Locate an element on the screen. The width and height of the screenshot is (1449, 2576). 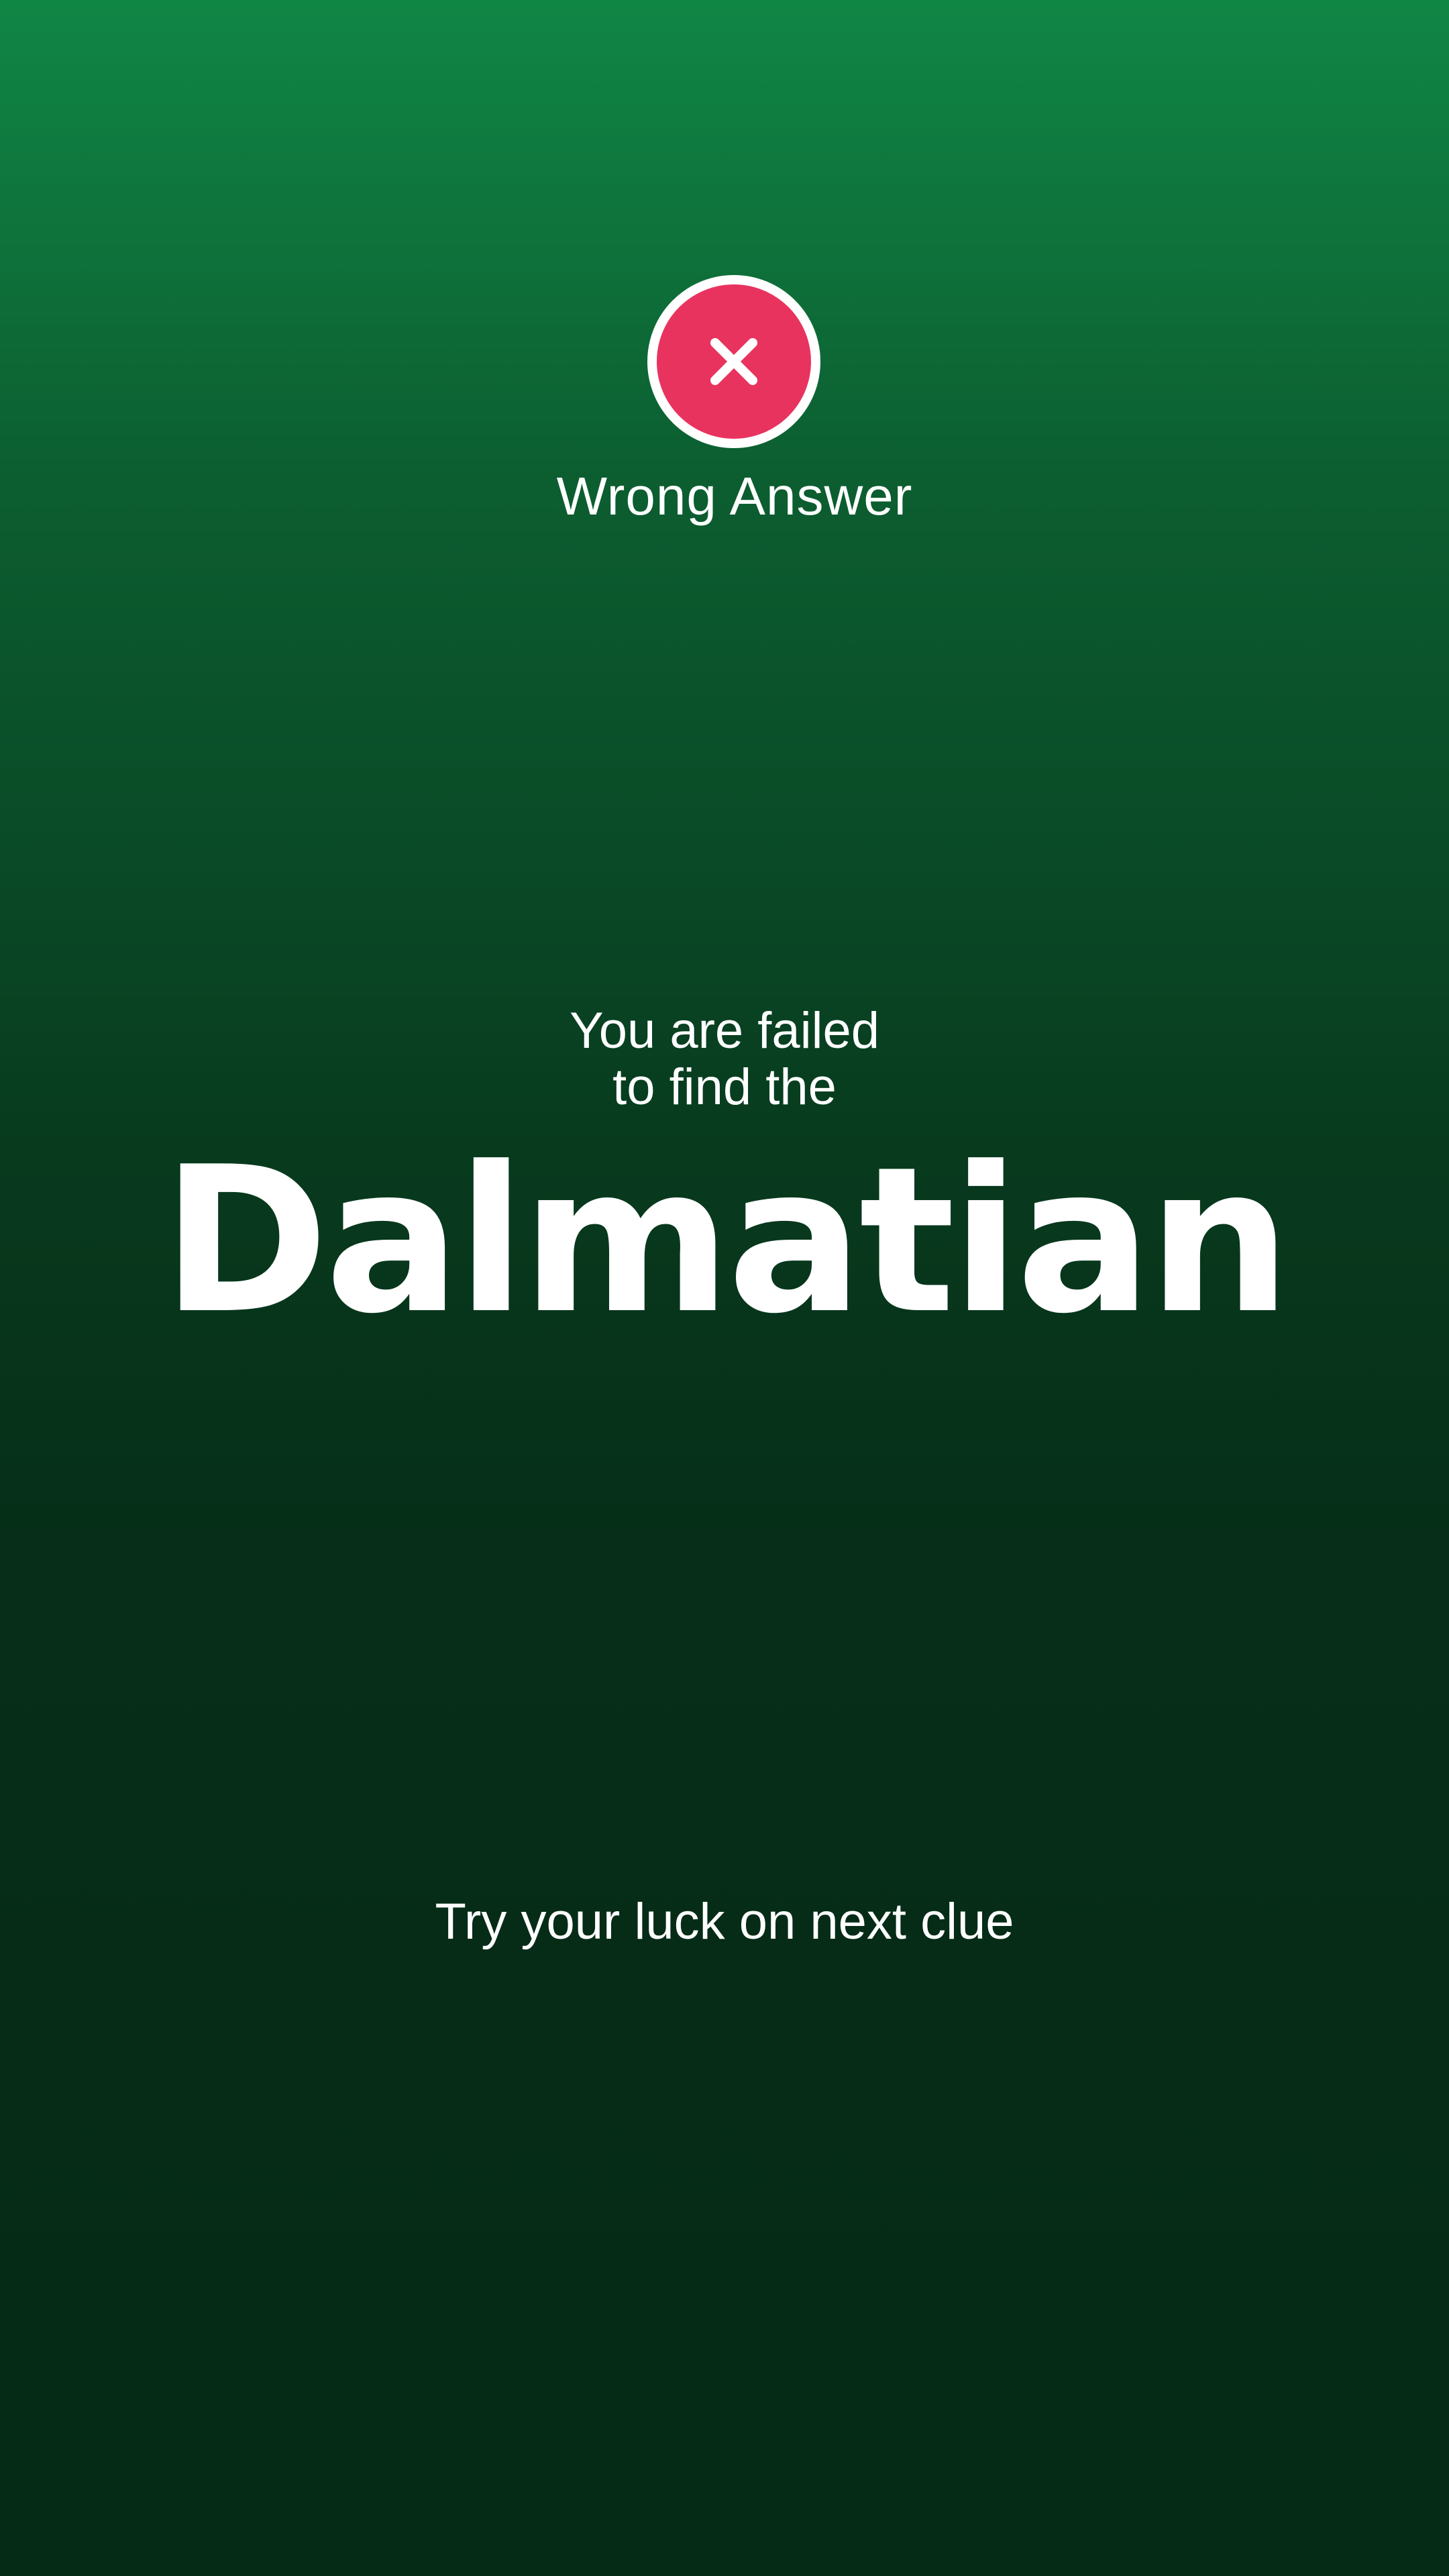
wrong-answer-badge is located at coordinates (733, 361).